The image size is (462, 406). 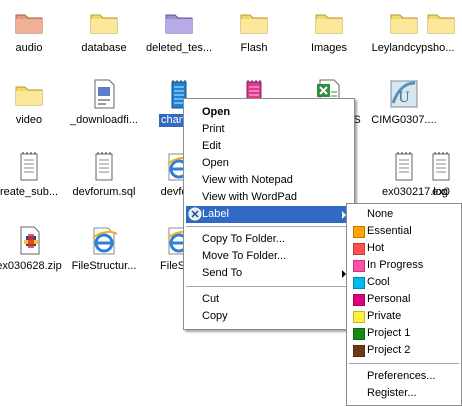 I want to click on menu-label: Label, so click(x=269, y=214).